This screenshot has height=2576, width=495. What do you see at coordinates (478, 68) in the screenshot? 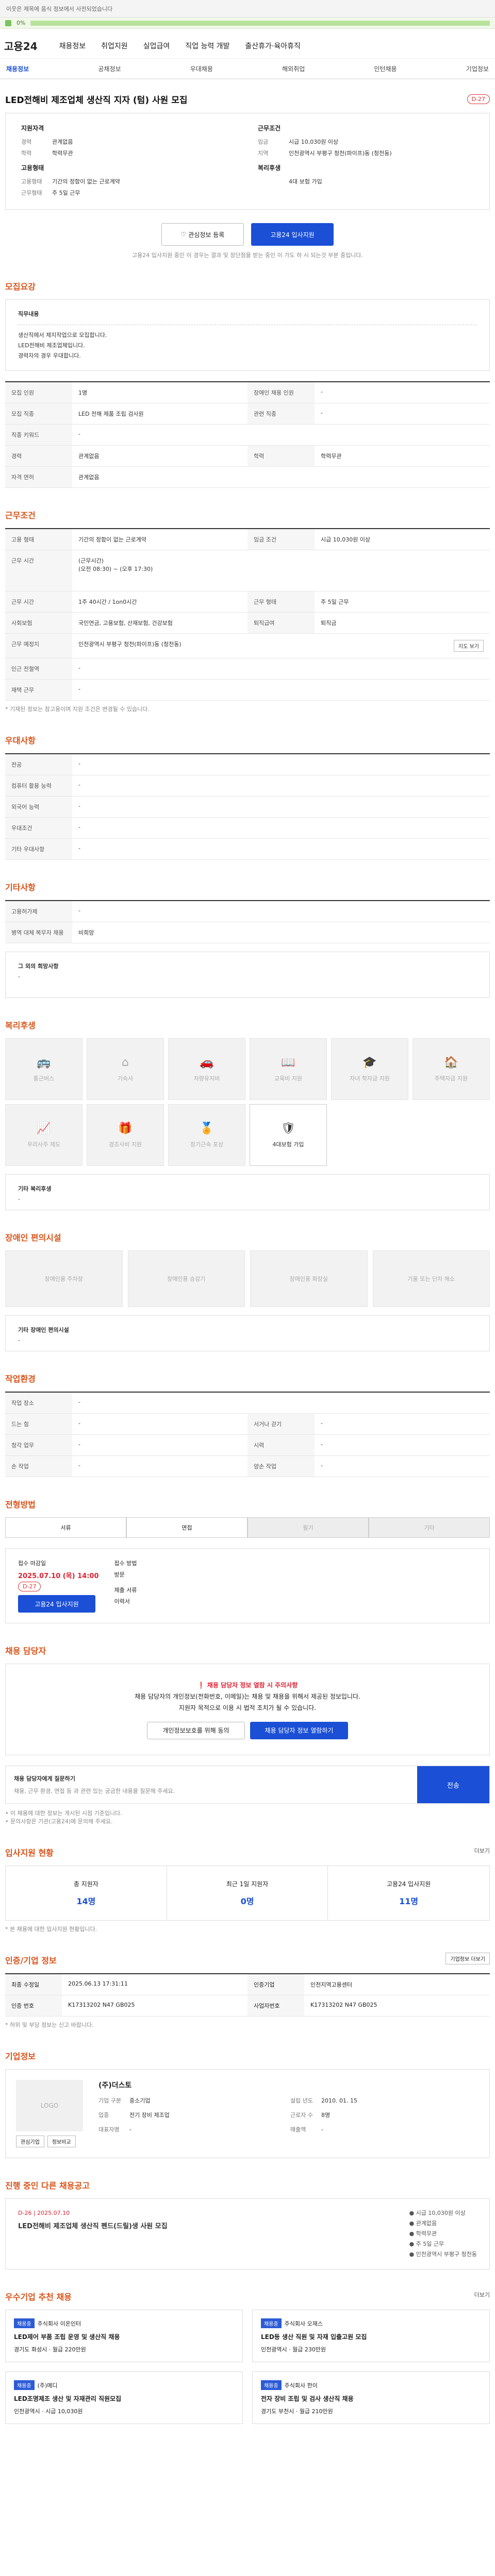
I see `subnav-item: 기업정보` at bounding box center [478, 68].